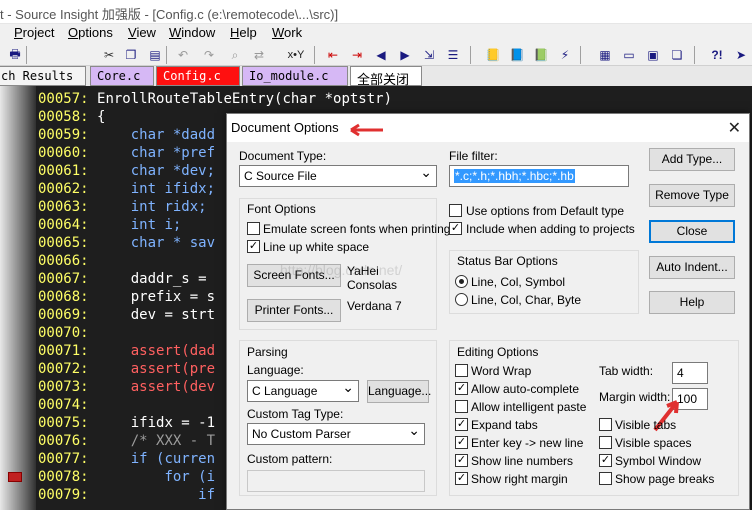 The width and height of the screenshot is (752, 510). Describe the element at coordinates (296, 55) in the screenshot. I see `xy-icon: x•Y` at that location.